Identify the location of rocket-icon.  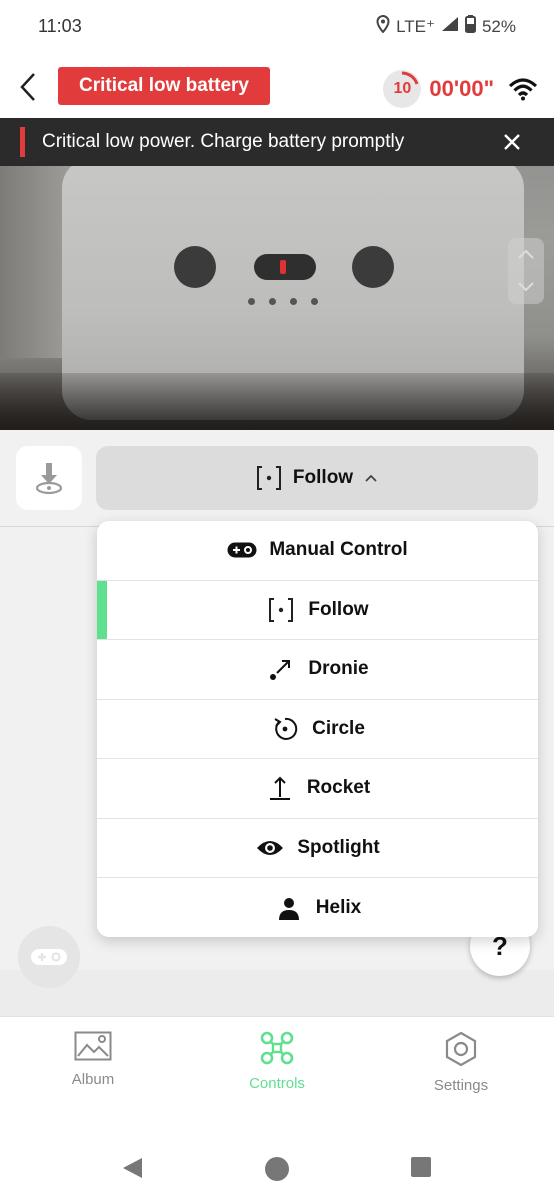
(280, 788).